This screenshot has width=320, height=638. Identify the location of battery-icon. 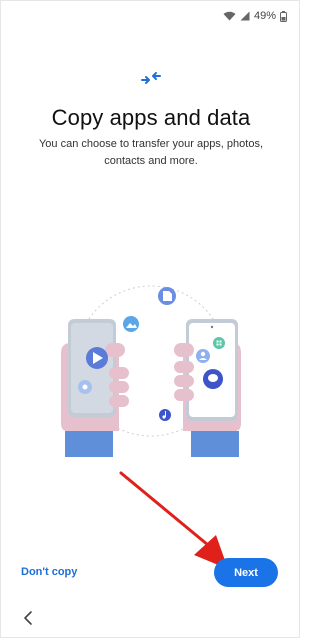
(283, 16).